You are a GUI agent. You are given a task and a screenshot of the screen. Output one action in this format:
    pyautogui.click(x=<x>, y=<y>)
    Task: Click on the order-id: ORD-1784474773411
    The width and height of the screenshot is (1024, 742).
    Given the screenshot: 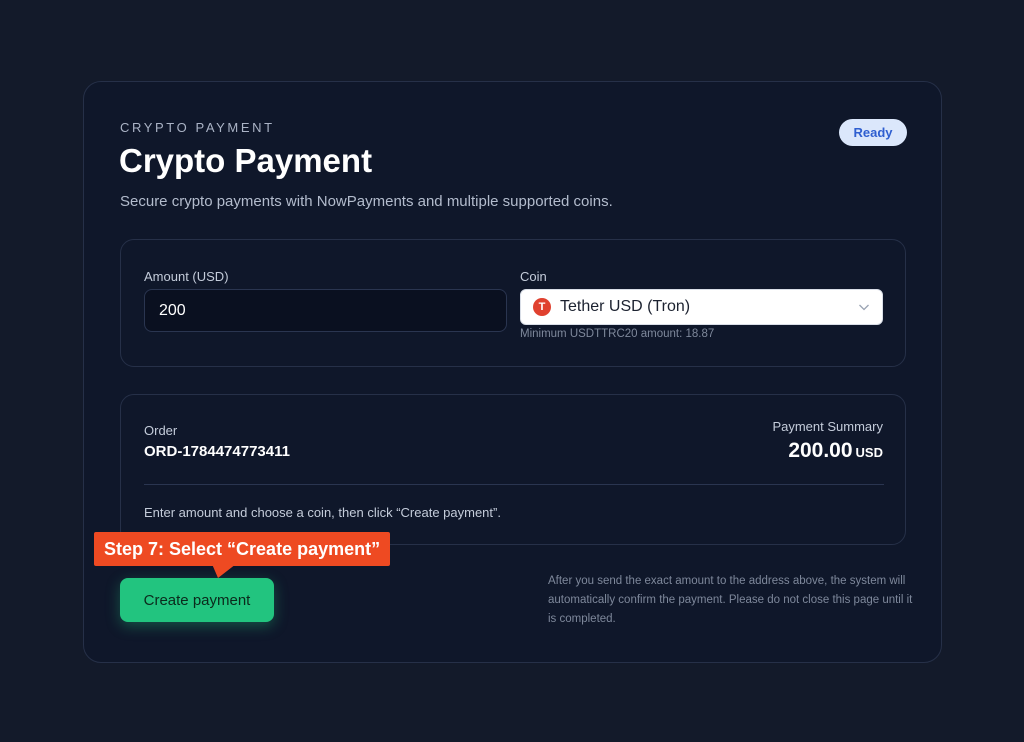 What is the action you would take?
    pyautogui.click(x=217, y=451)
    